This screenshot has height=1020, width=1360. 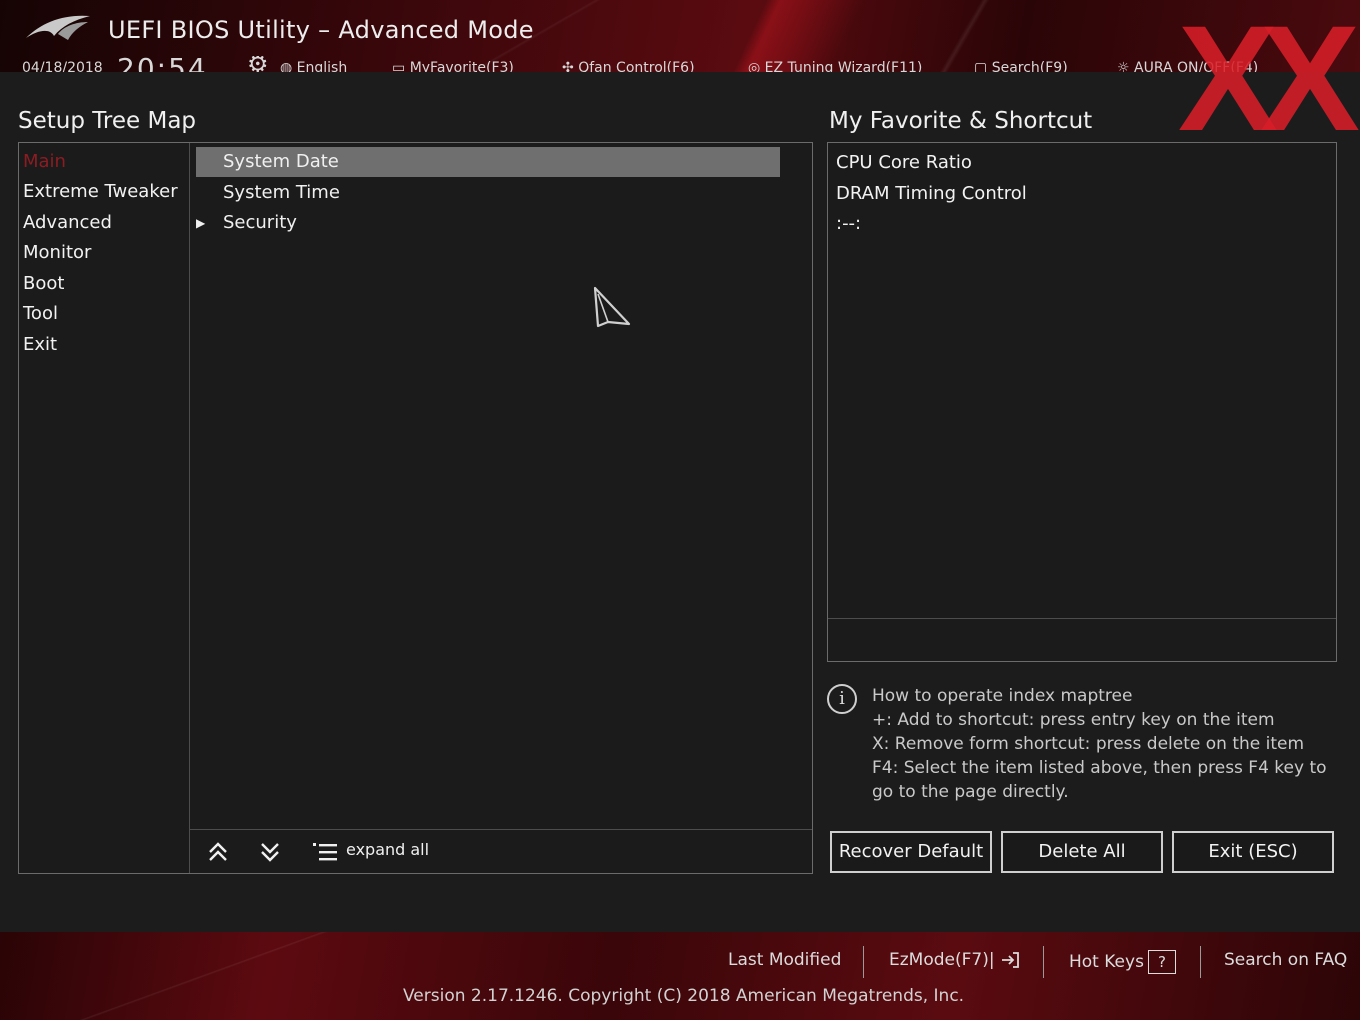 I want to click on ezmode-link: EzMode(F7)|, so click(x=954, y=960).